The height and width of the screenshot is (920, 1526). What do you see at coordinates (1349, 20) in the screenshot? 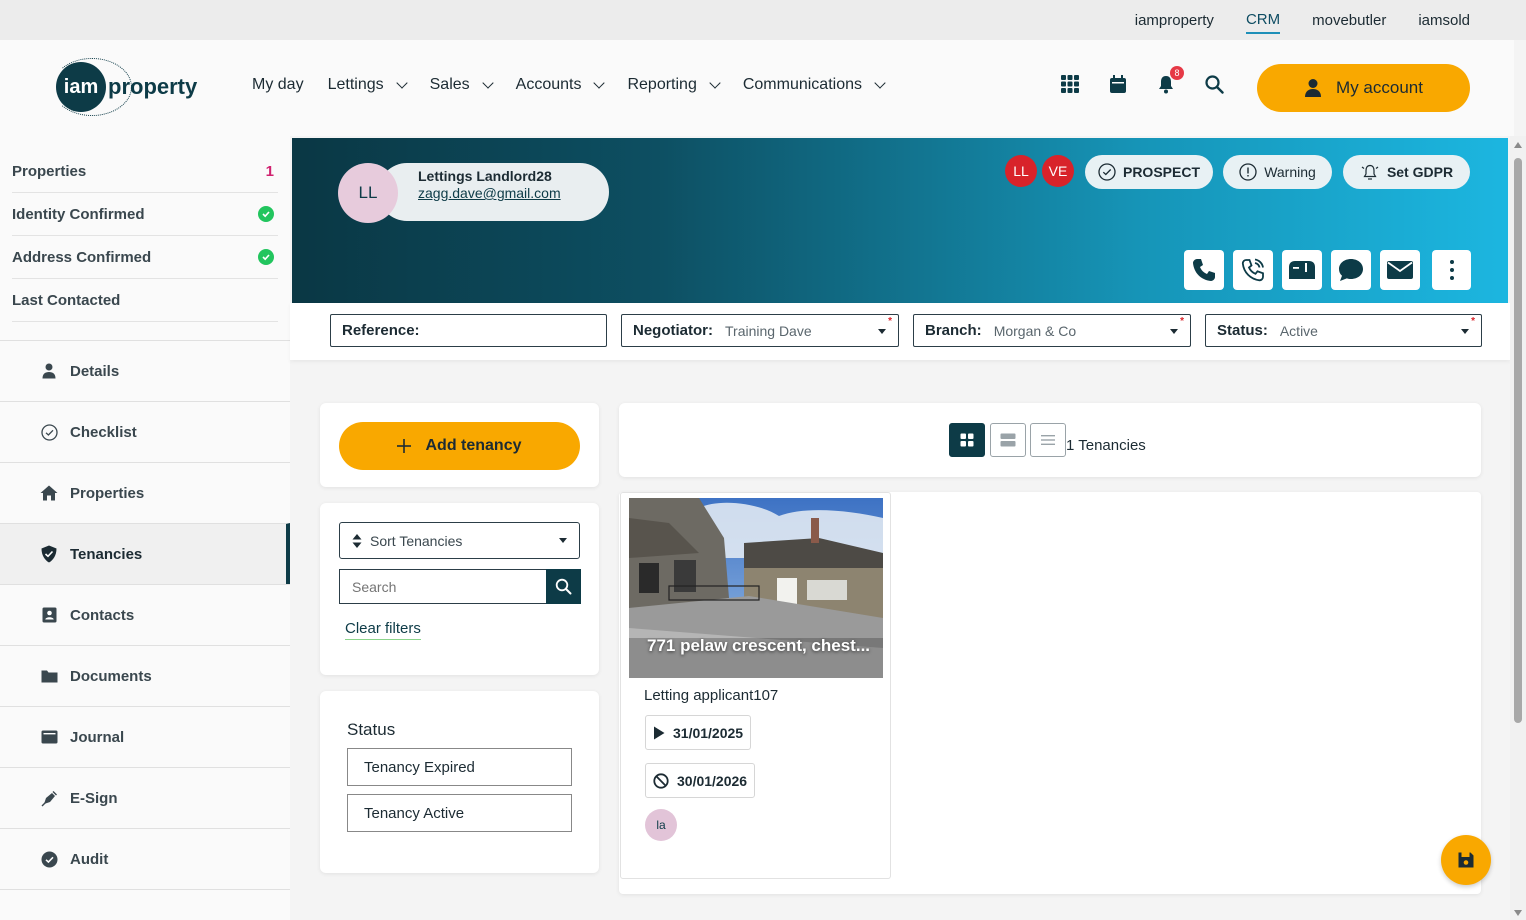
I see `brand-link-movebutler: movebutler` at bounding box center [1349, 20].